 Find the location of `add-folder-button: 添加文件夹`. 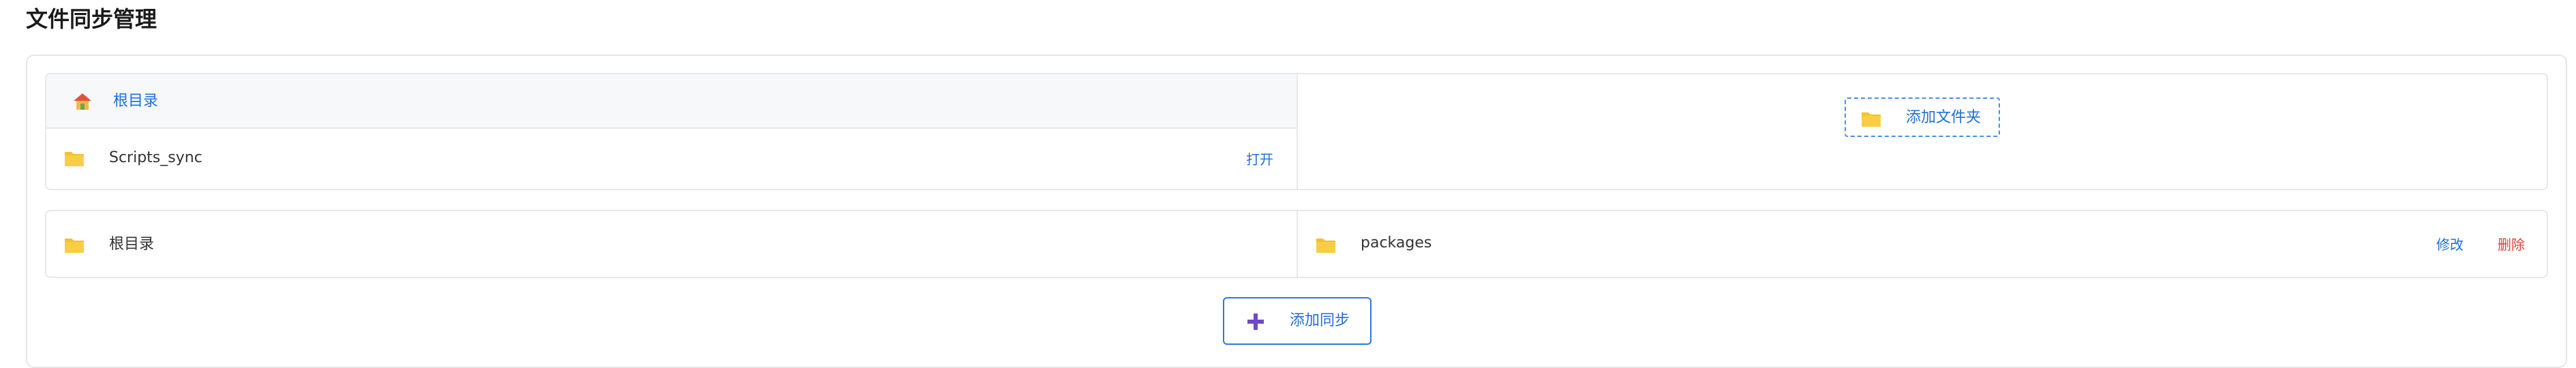

add-folder-button: 添加文件夹 is located at coordinates (1922, 117).